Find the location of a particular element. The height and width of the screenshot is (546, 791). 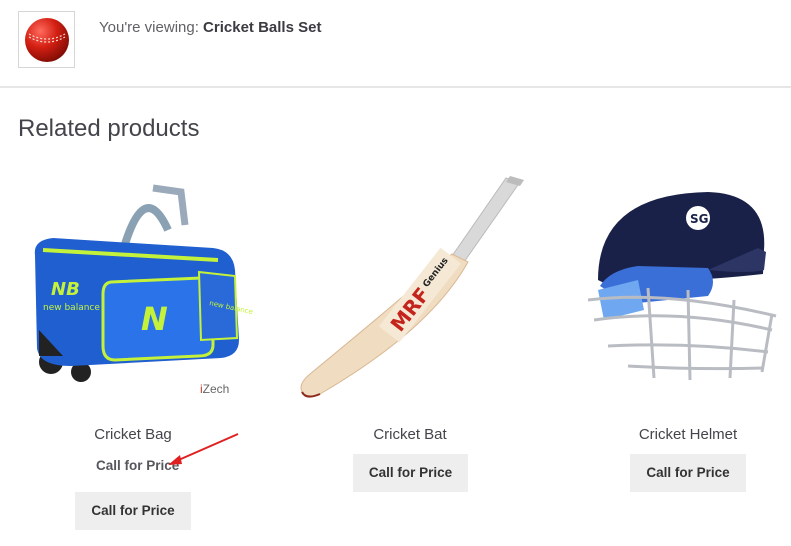

viewing-product-name: Cricket Balls Set is located at coordinates (262, 27).